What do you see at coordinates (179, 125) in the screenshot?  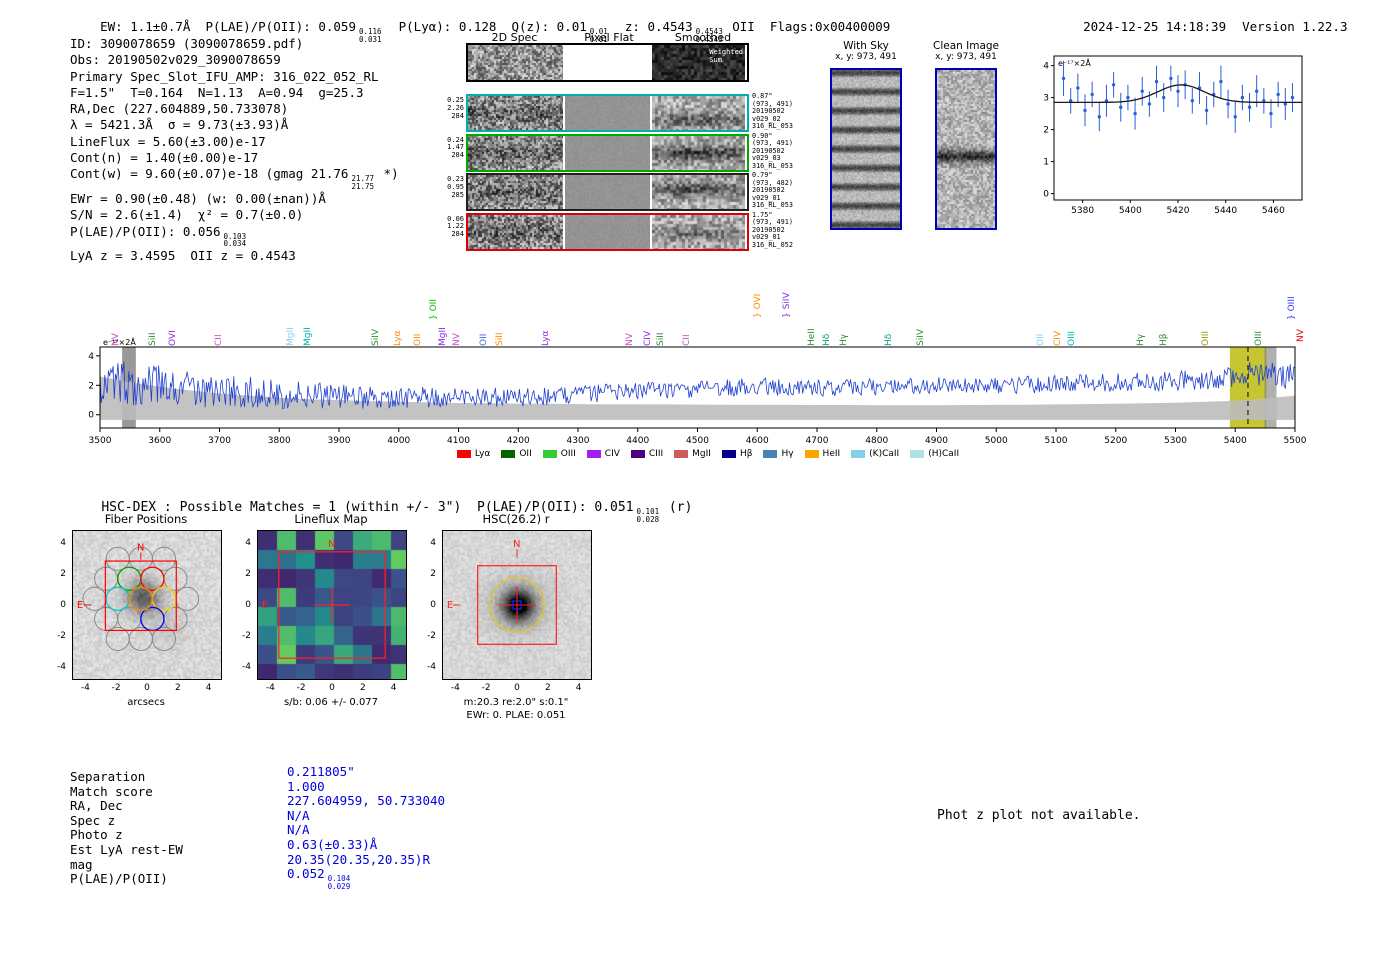 I see `info-line-5: λ = 5421.3Å σ = 9.73(±3.93)Å` at bounding box center [179, 125].